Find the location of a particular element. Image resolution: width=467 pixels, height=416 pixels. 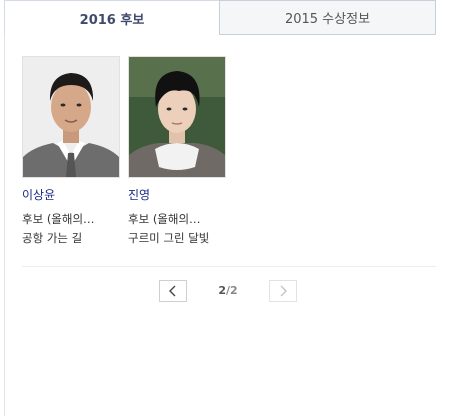

candidate-card: 이상윤 후보 (올해의… 공항 가는 길 is located at coordinates (72, 156).